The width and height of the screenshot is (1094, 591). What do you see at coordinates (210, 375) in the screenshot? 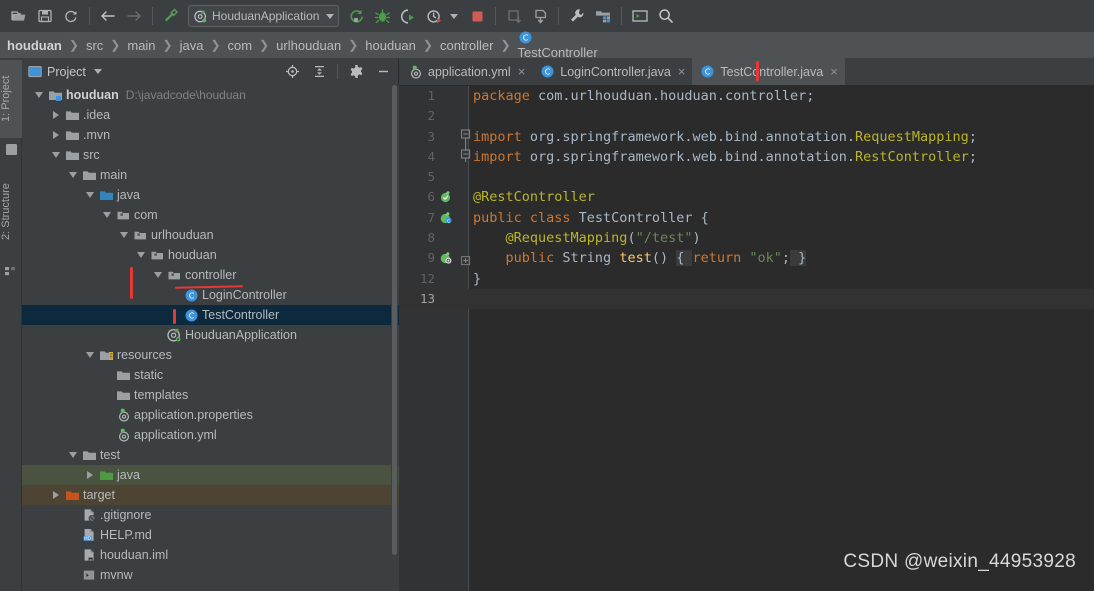
I see `tree-node-static: static` at bounding box center [210, 375].